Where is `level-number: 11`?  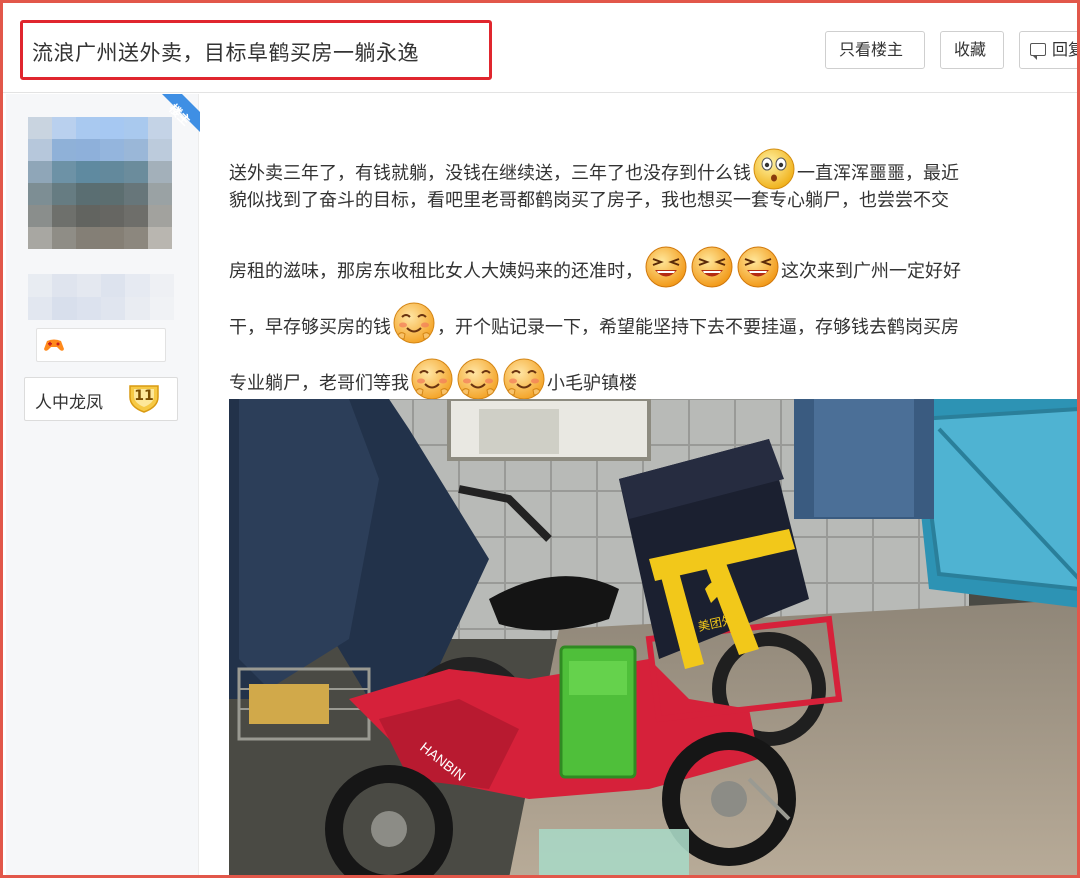
level-number: 11 is located at coordinates (144, 396).